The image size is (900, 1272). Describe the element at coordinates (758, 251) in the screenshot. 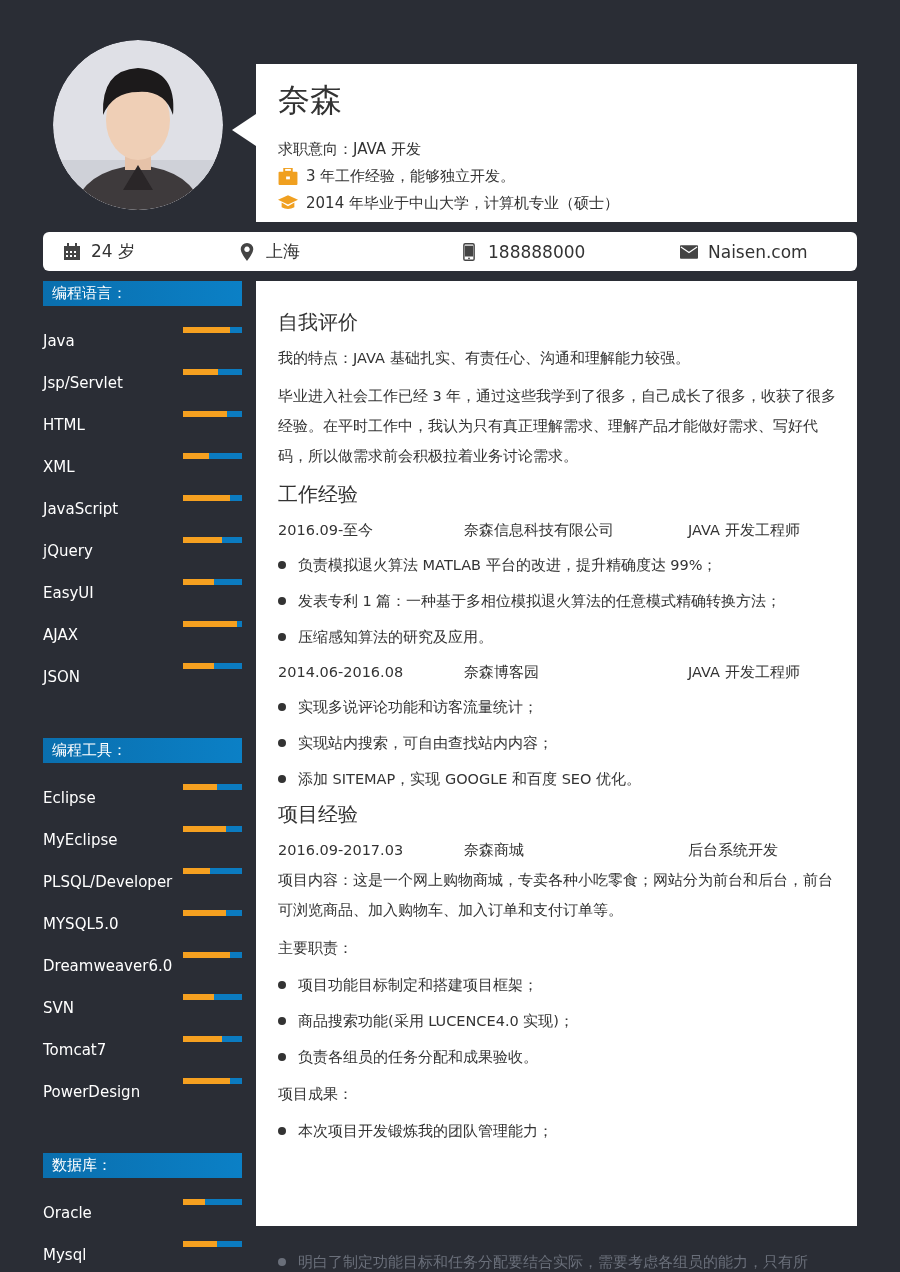

I see `contact-text: Naisen.com` at that location.